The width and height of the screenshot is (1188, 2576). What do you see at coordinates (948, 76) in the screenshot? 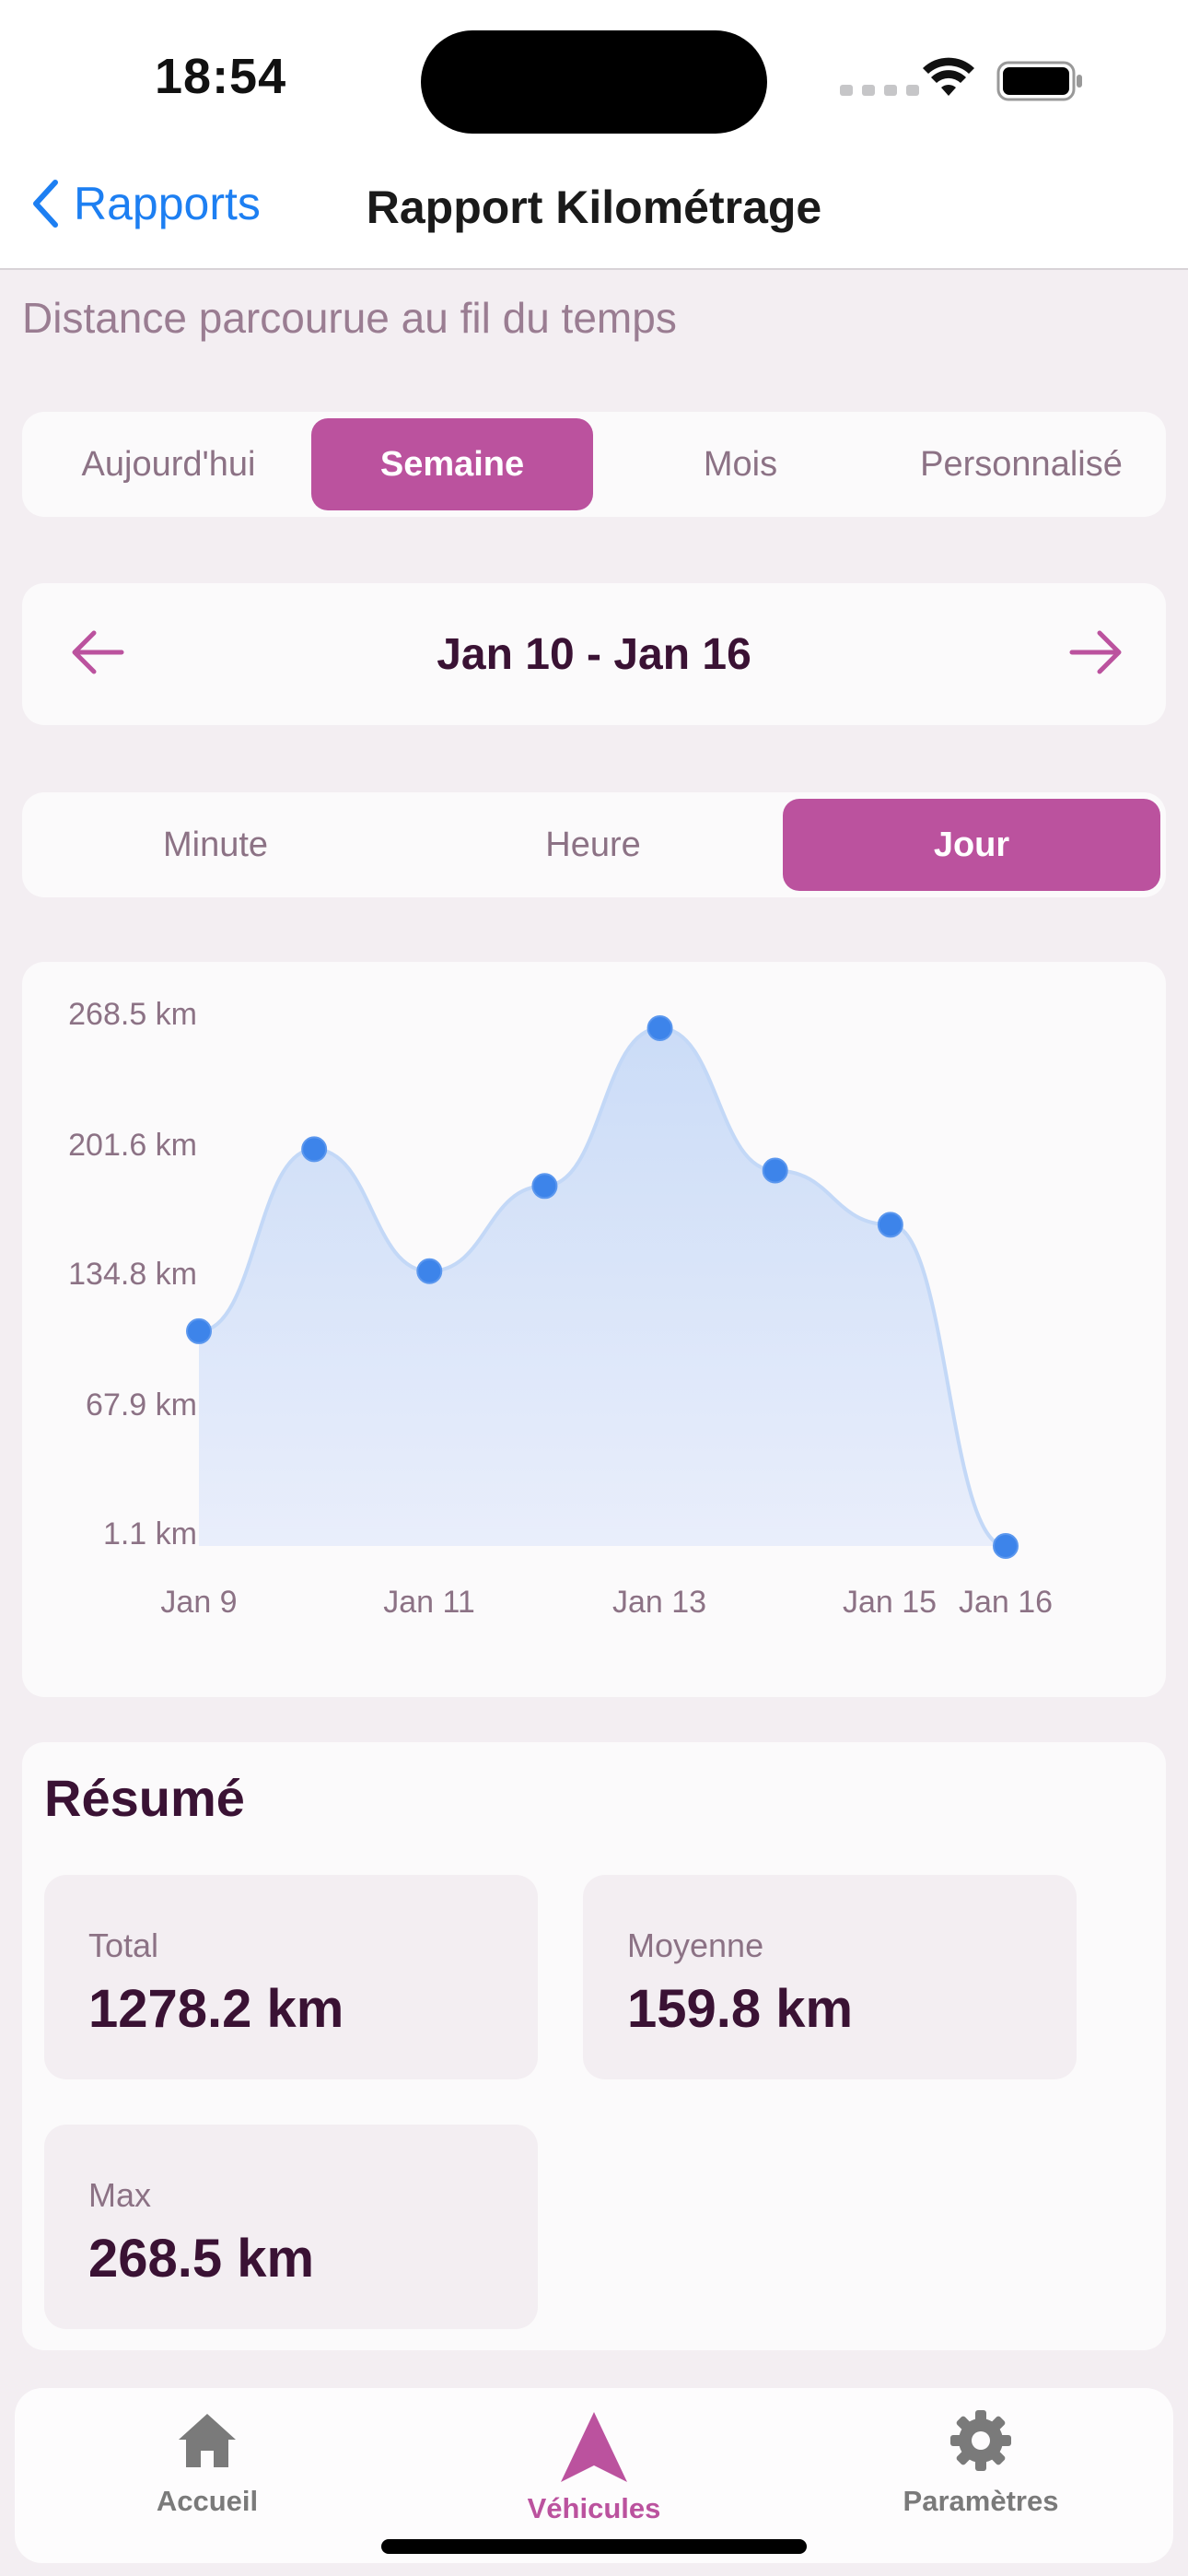
I see `wifi-icon` at bounding box center [948, 76].